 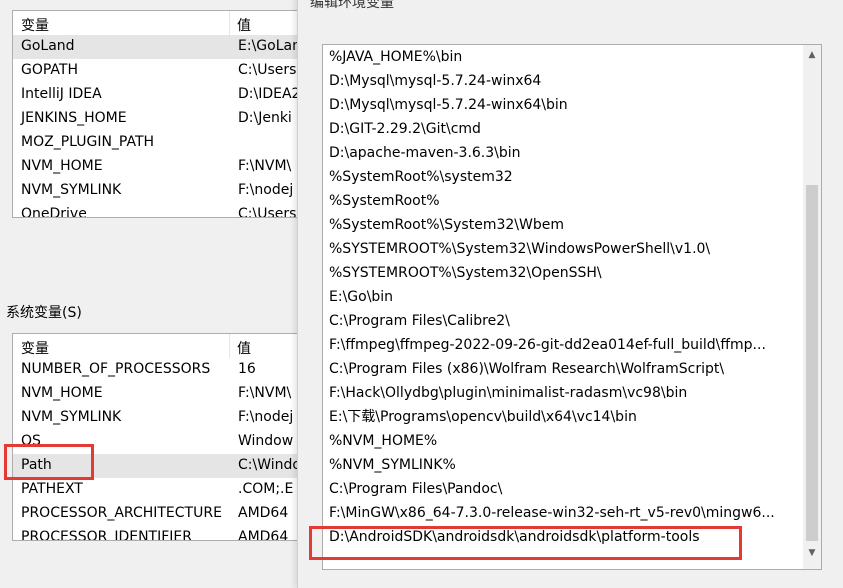 I want to click on variable-name: GoLand, so click(x=48, y=46).